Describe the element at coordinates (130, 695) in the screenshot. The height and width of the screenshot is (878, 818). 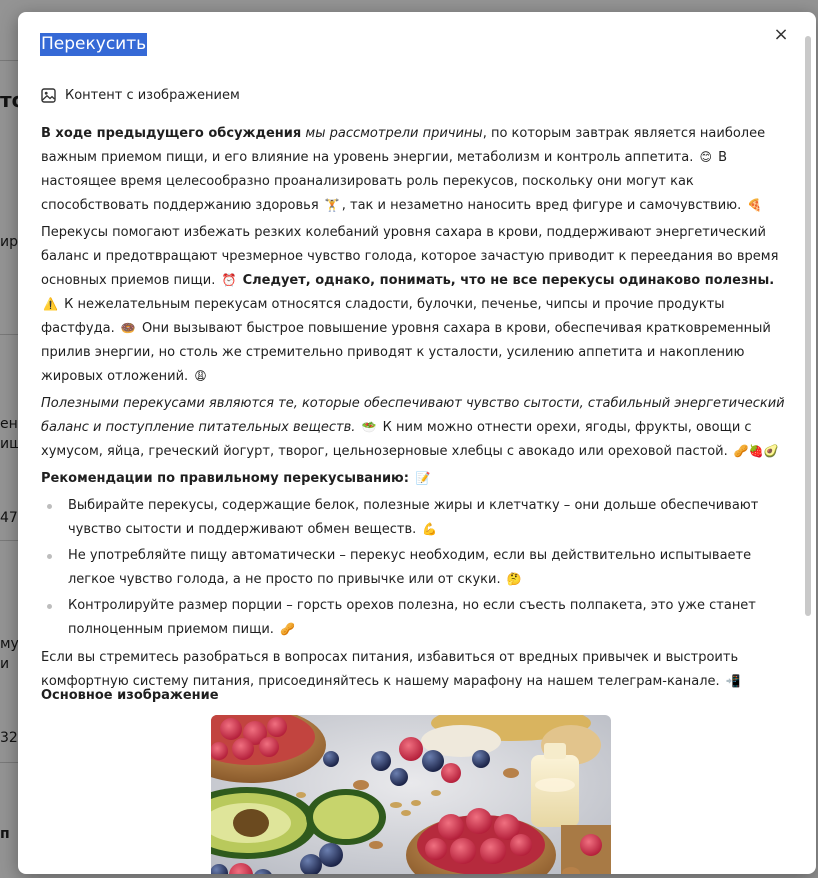
I see `main-image-heading: Основное изображение` at that location.